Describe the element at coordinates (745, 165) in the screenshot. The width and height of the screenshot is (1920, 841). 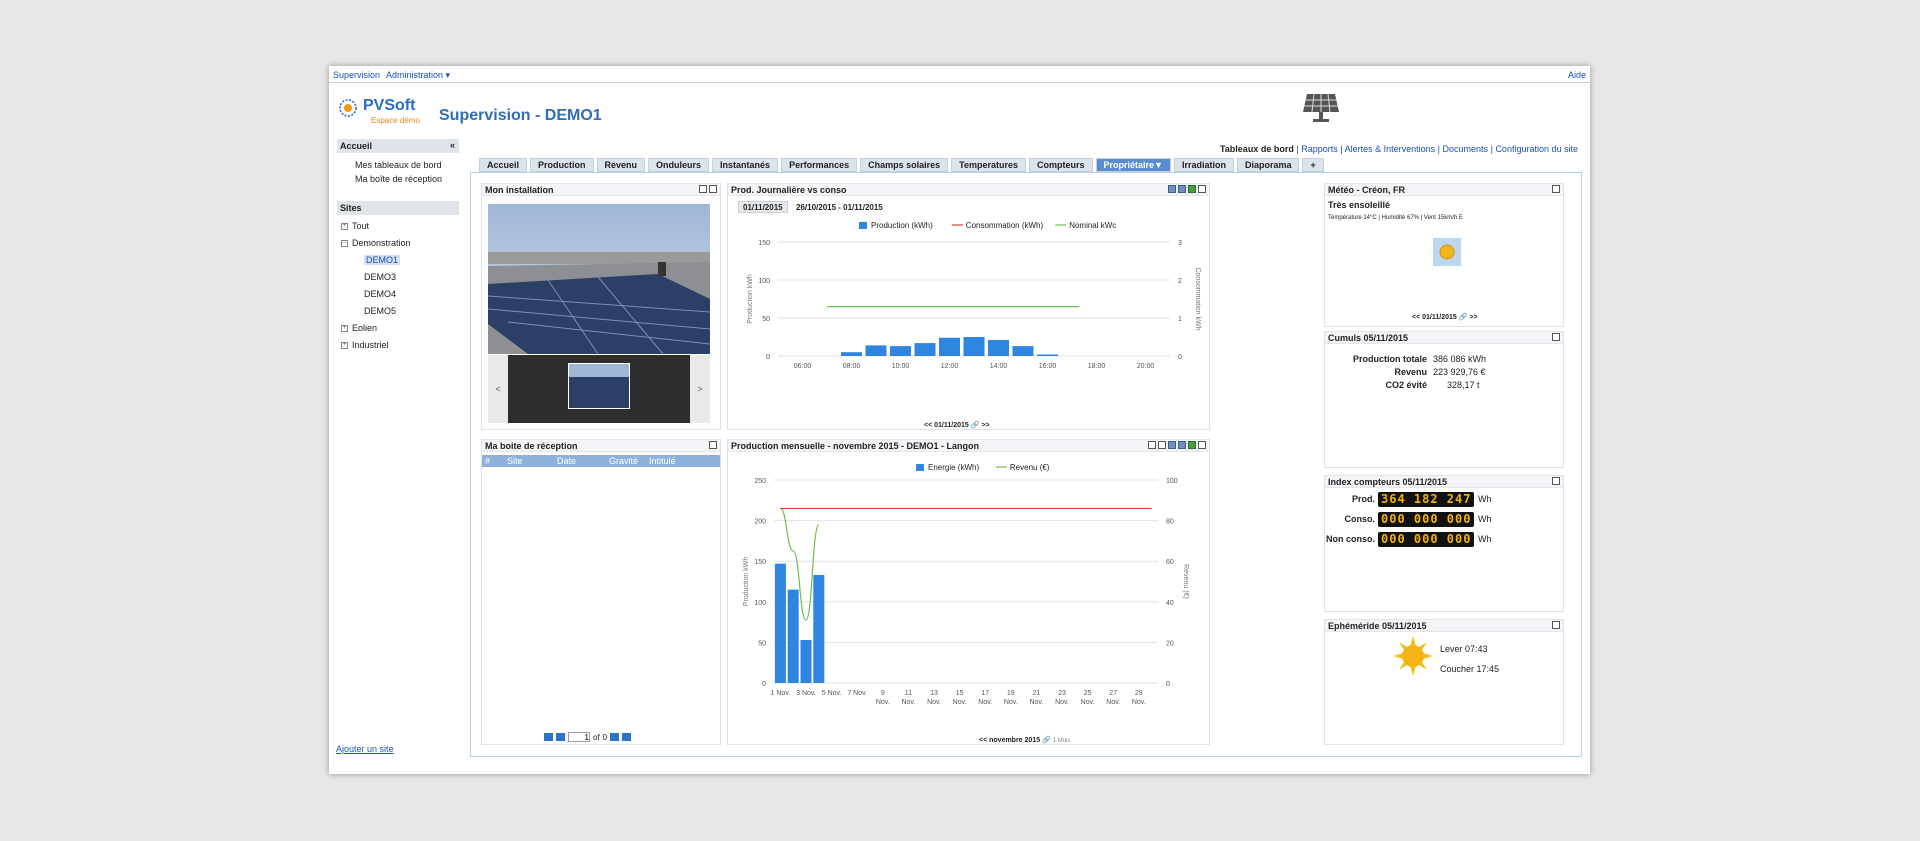
I see `tab-instantanes: Instantanés` at that location.